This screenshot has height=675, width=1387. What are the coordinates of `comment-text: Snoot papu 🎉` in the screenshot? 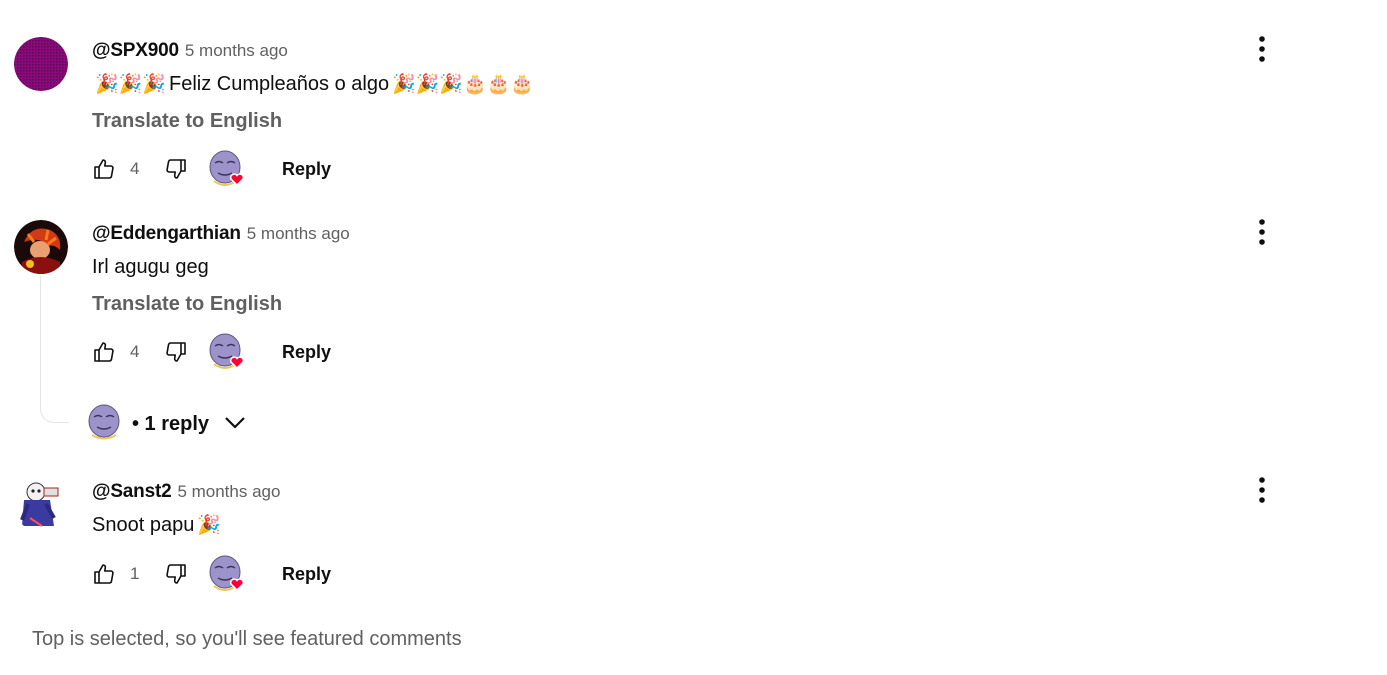 It's located at (158, 525).